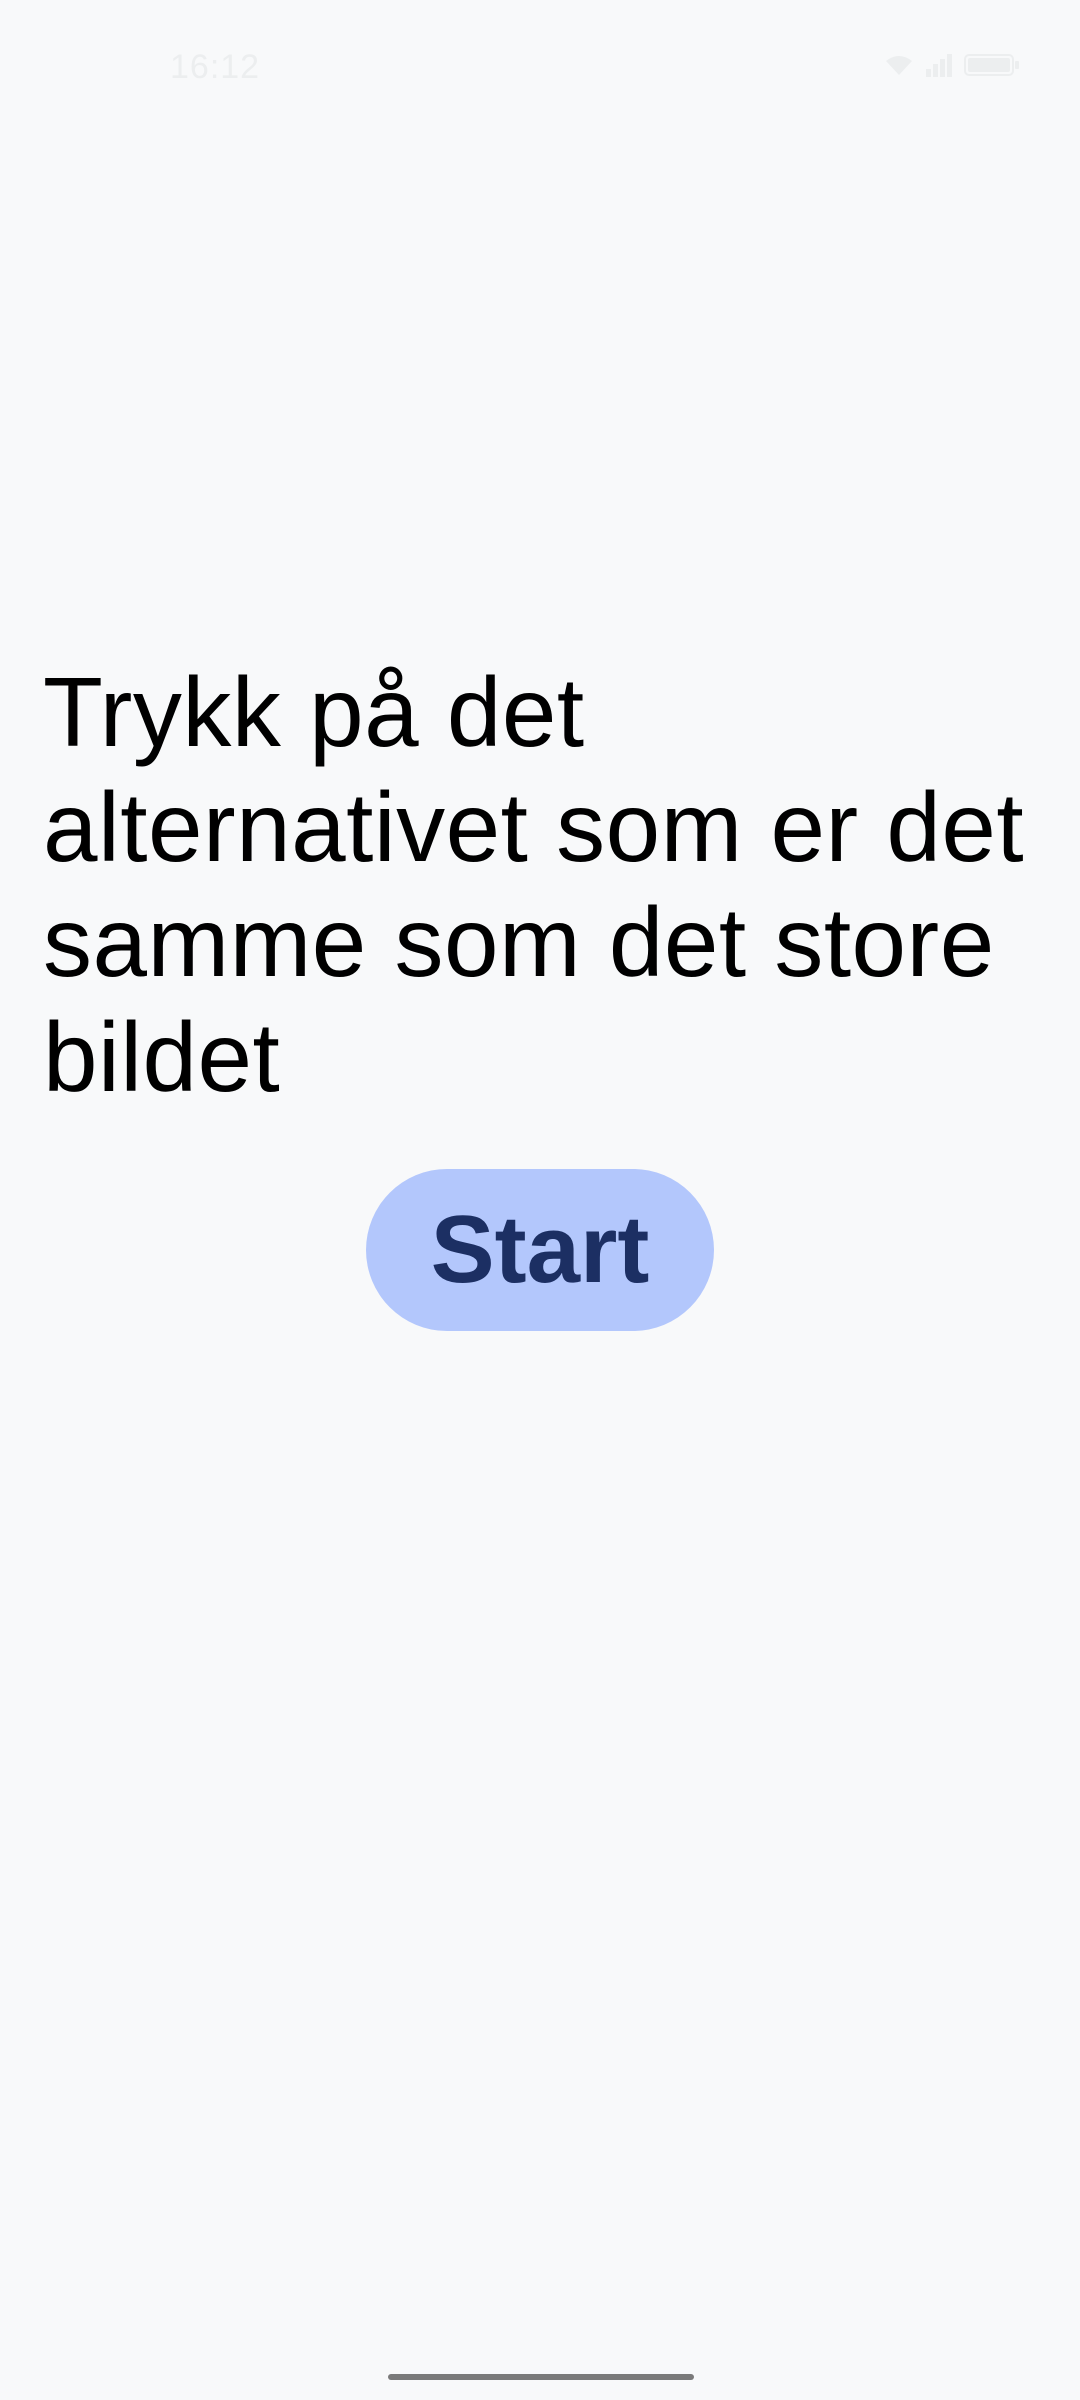 This screenshot has height=2400, width=1080. What do you see at coordinates (993, 65) in the screenshot?
I see `battery-icon` at bounding box center [993, 65].